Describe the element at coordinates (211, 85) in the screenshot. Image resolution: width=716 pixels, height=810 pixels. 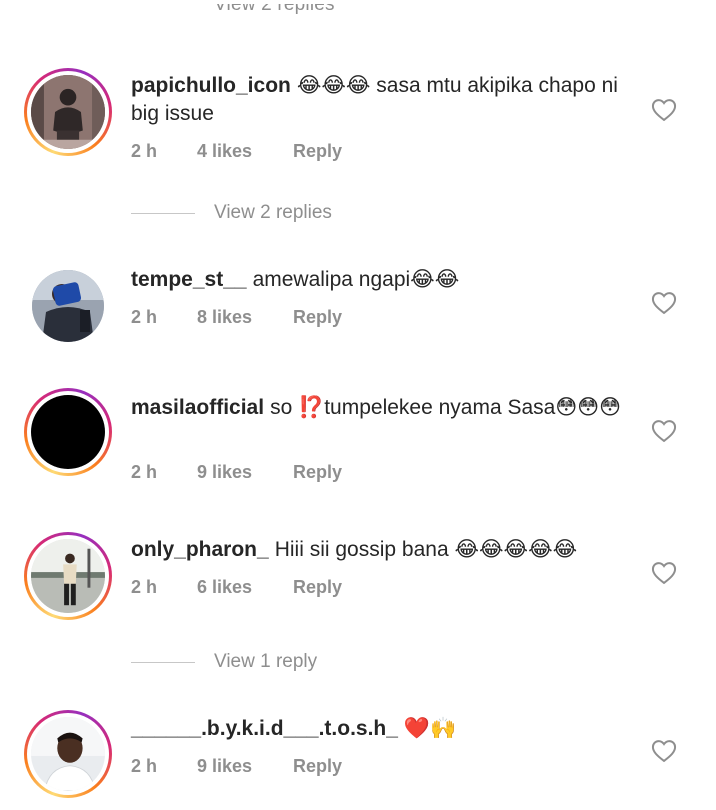
I see `comment-username: papichullo_icon` at that location.